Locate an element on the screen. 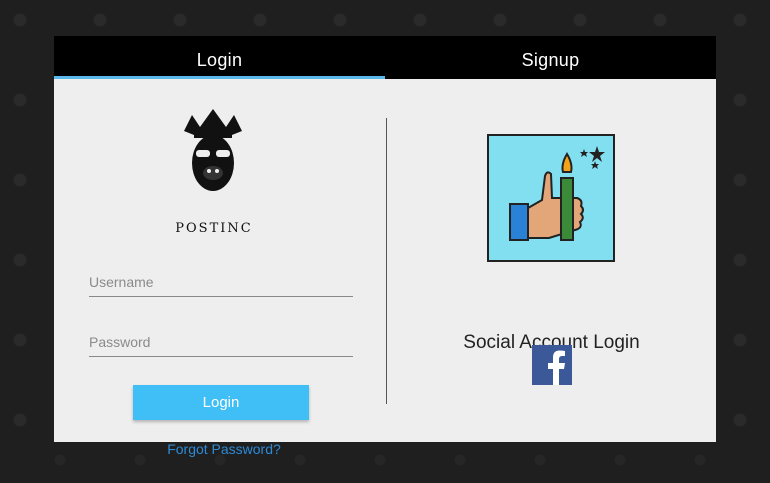  tab-signup: Signup is located at coordinates (550, 57).